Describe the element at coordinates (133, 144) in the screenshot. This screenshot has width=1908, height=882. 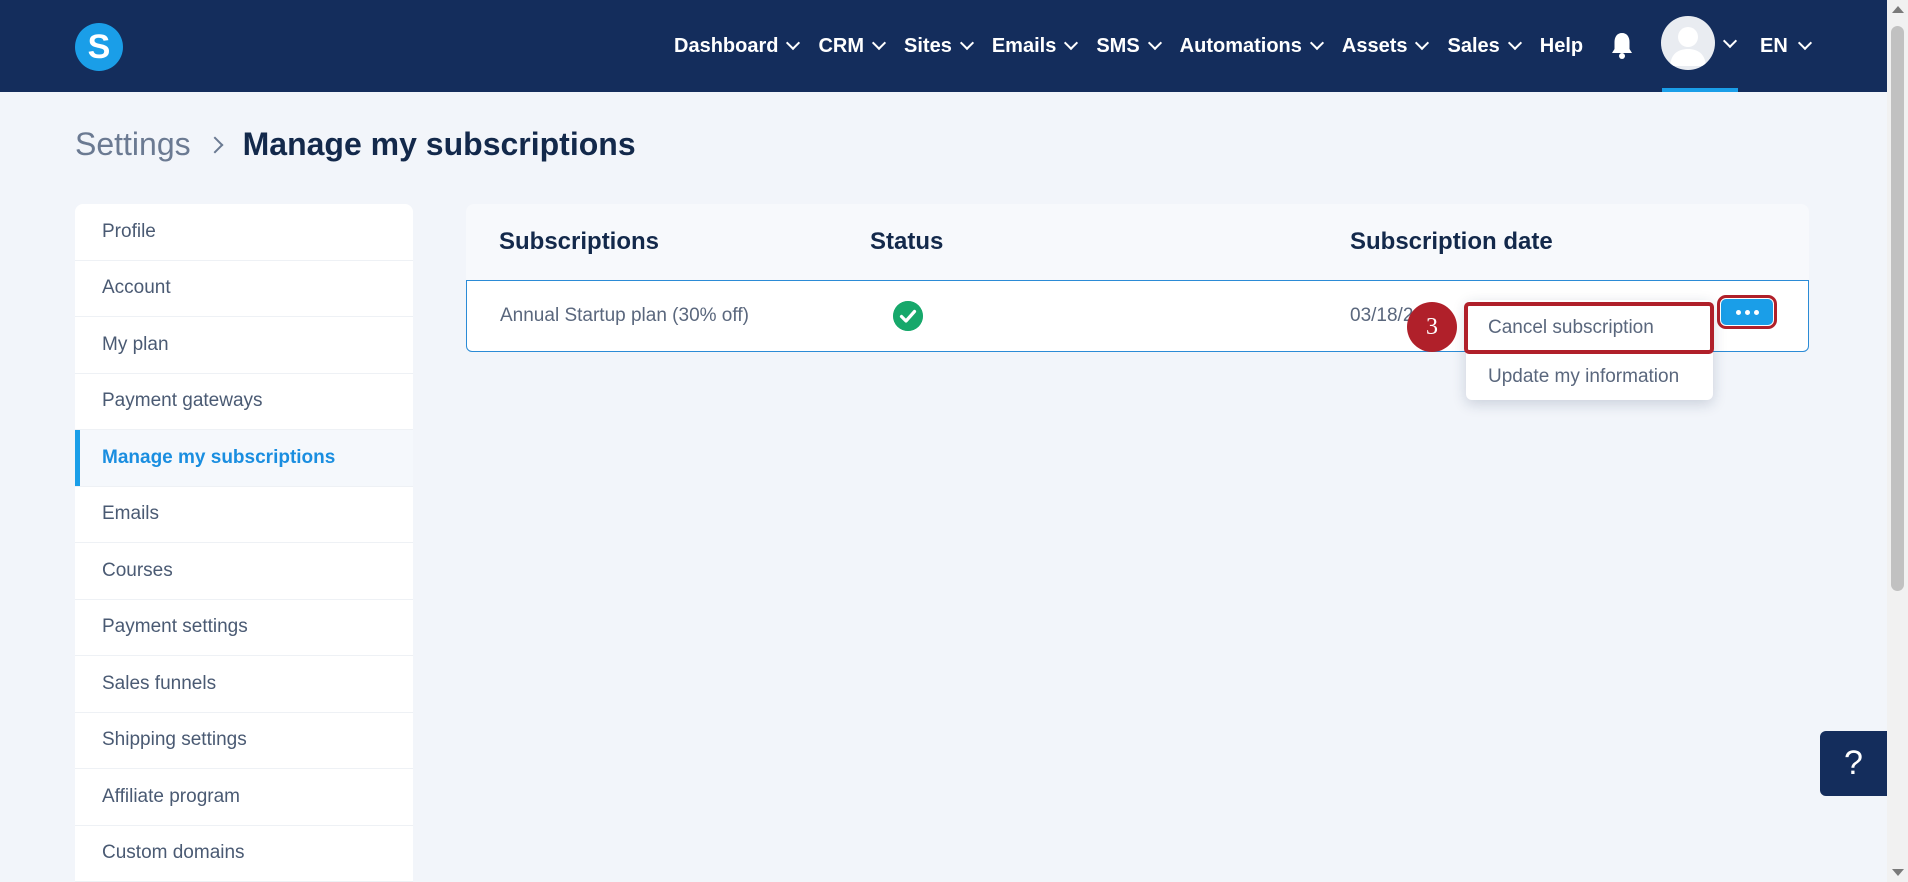
I see `breadcrumb-settings-link: Settings` at that location.